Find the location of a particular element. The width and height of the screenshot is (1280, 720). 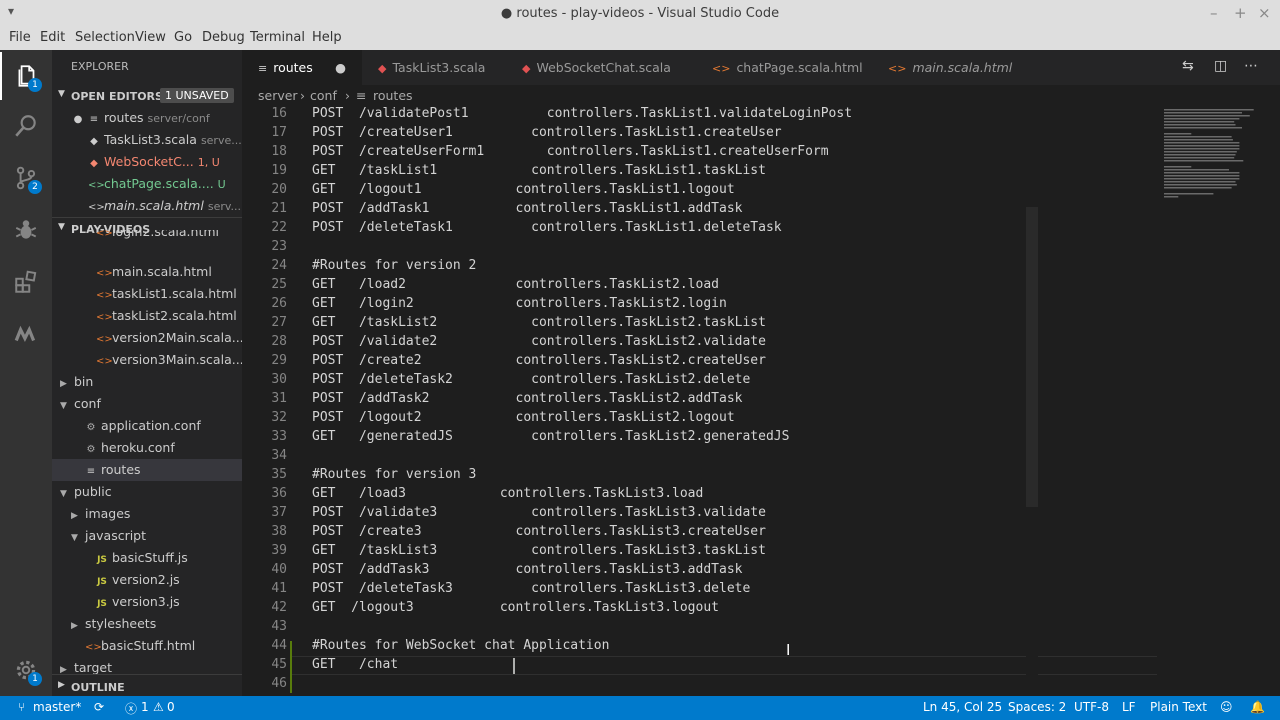

error-count: 1 is located at coordinates (145, 707).